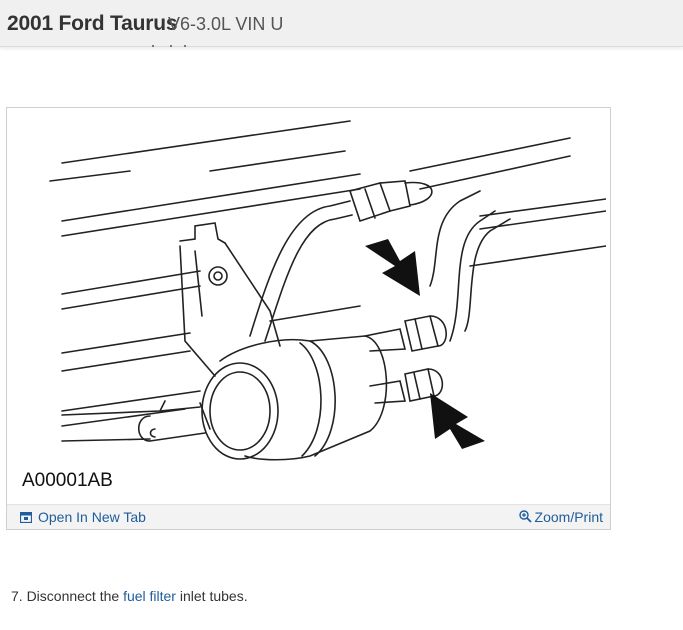 The image size is (683, 630). Describe the element at coordinates (211, 596) in the screenshot. I see `step-suffix: inlet tubes.` at that location.